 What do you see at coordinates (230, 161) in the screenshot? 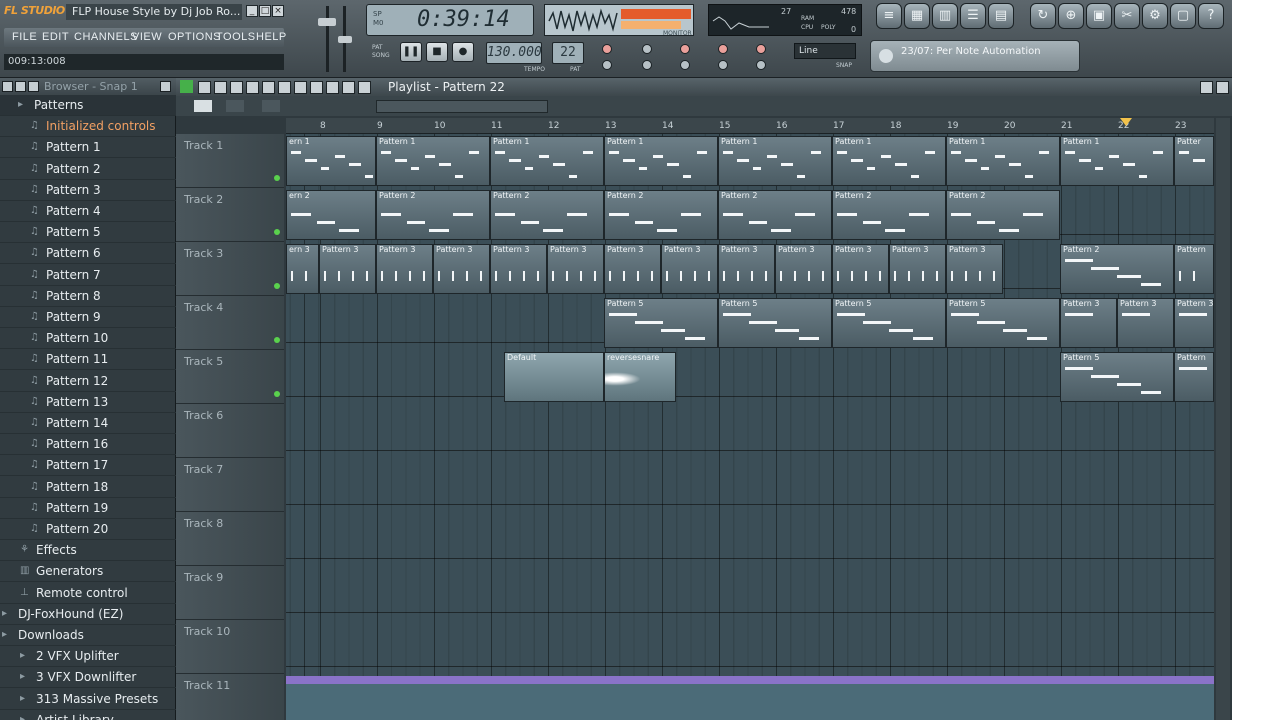
I see `track-header: Track 1` at bounding box center [230, 161].